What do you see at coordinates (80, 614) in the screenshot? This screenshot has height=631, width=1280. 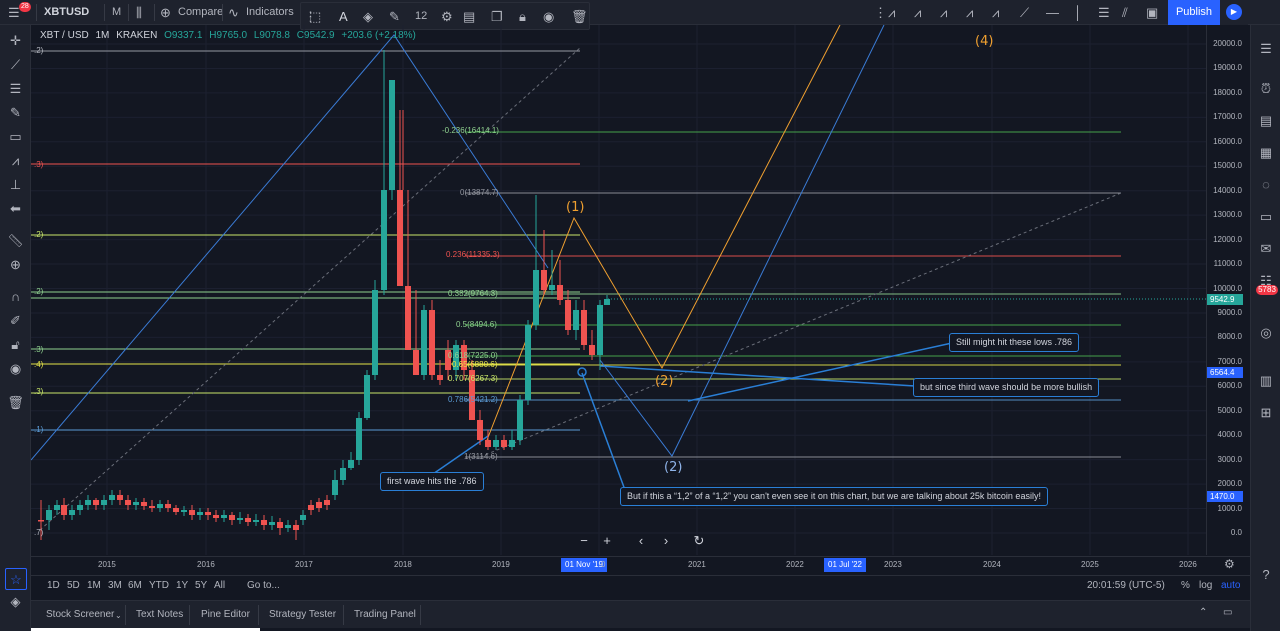 I see `tab-stock-screener: Stock Screener` at bounding box center [80, 614].